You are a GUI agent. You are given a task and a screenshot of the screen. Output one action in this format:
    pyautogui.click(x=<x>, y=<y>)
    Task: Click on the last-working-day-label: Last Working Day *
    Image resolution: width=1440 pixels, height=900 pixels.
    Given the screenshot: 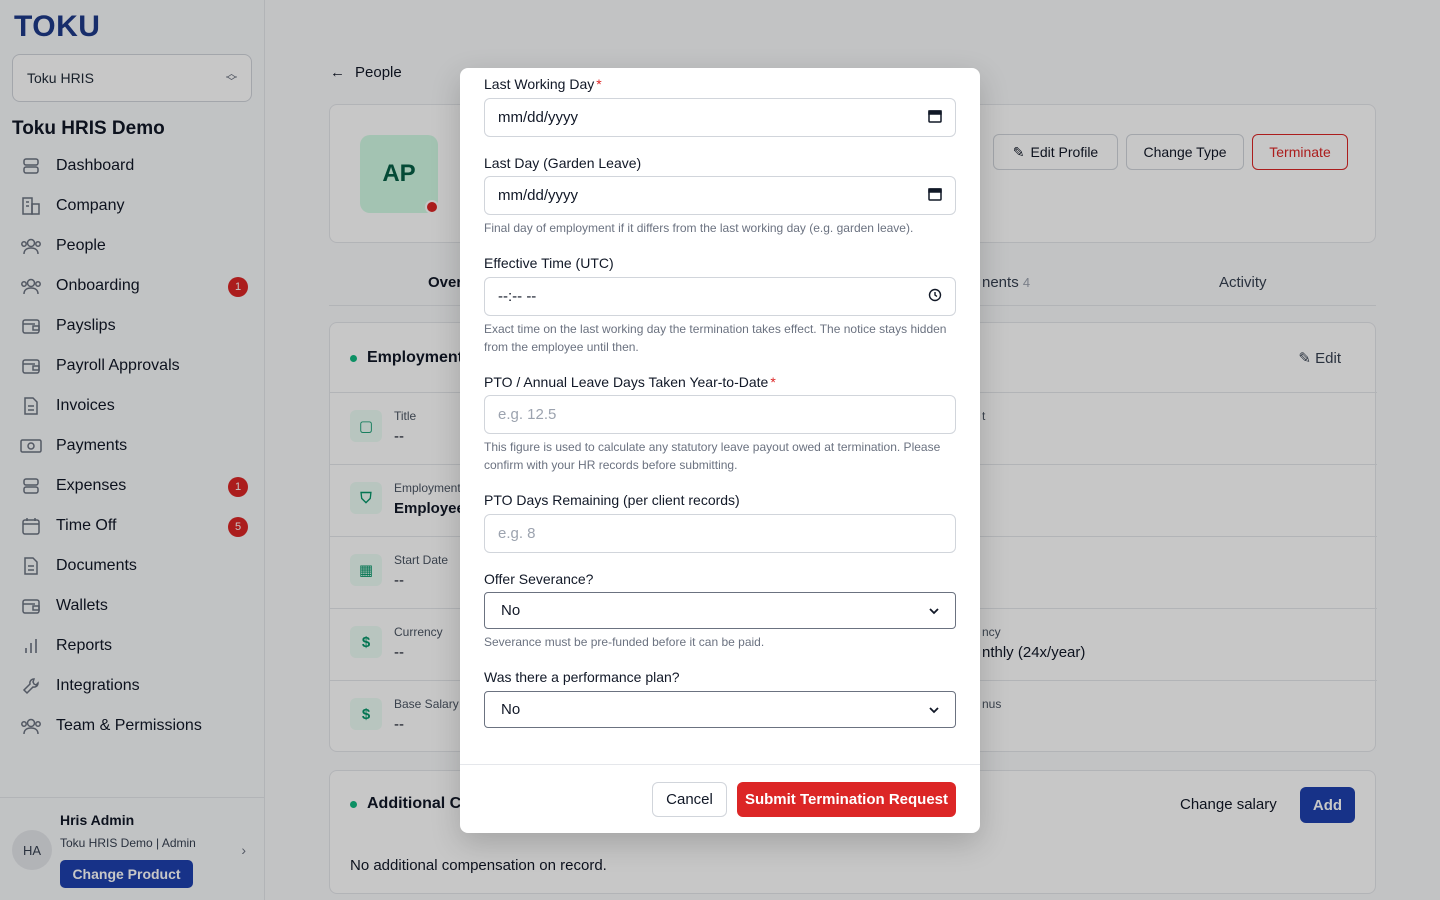 What is the action you would take?
    pyautogui.click(x=543, y=84)
    